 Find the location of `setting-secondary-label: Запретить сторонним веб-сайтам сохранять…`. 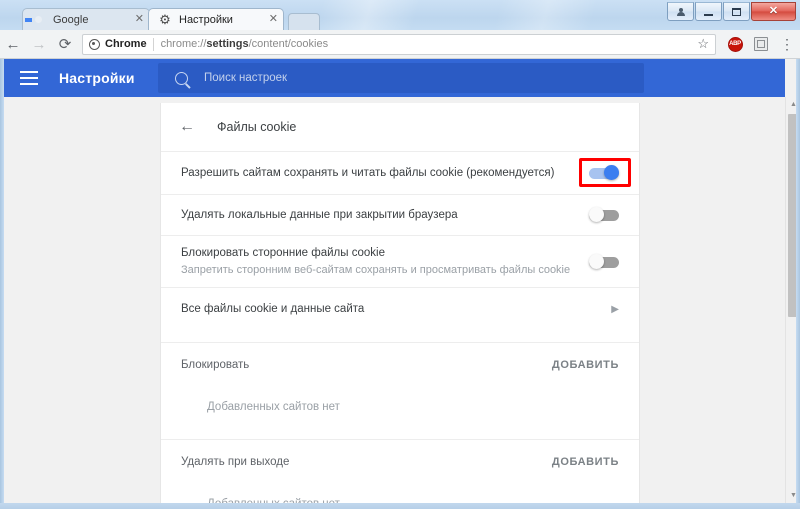

setting-secondary-label: Запретить сторонним веб-сайтам сохранять… is located at coordinates (376, 269).